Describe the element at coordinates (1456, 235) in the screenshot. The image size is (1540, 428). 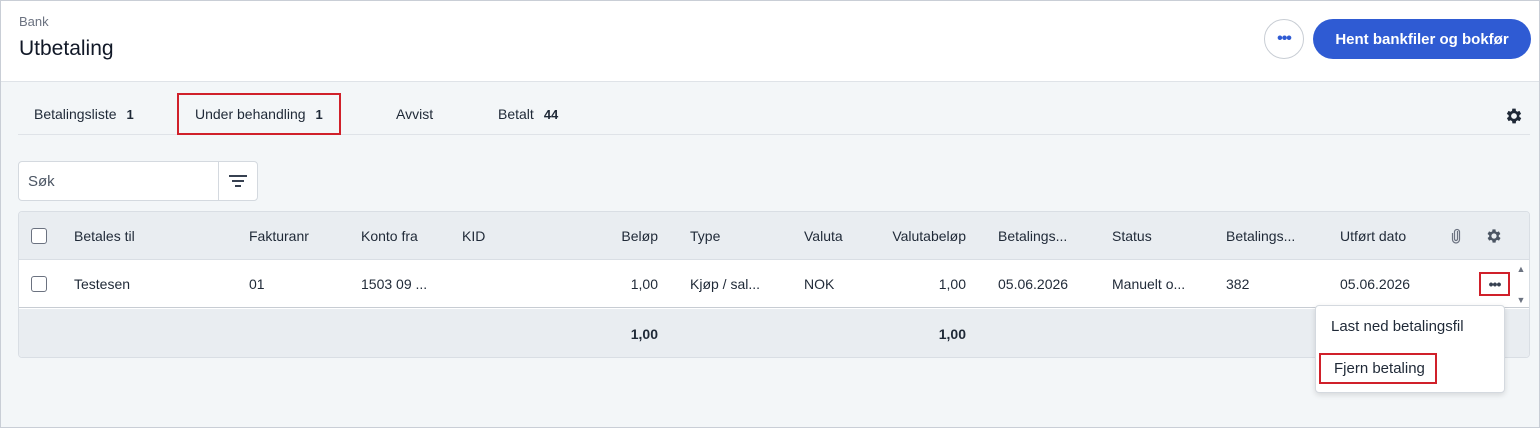
I see `attachment-column-icon` at that location.